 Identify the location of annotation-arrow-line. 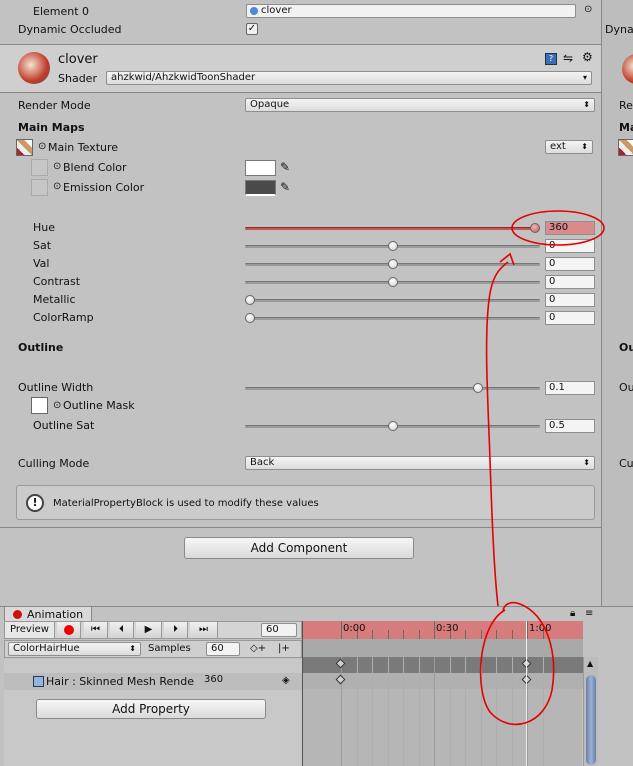
(497, 434).